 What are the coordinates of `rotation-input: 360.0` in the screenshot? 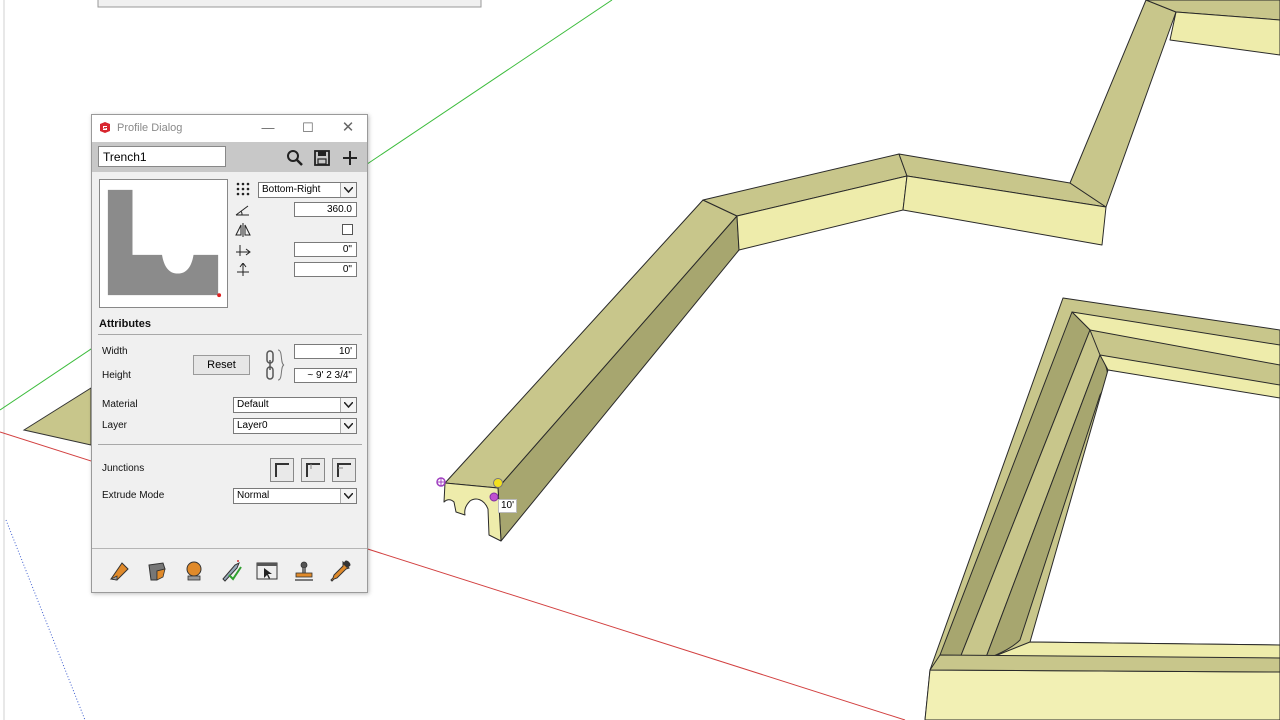 It's located at (325, 209).